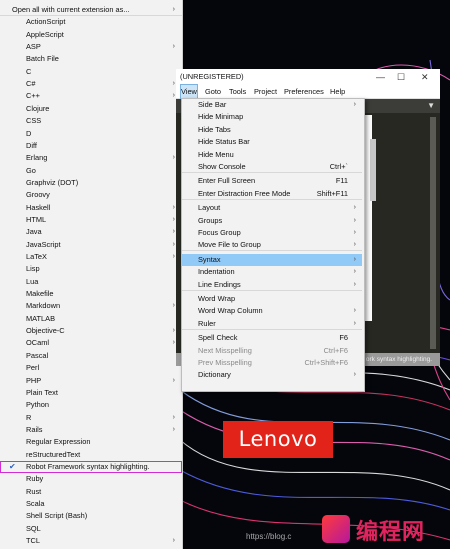 Image resolution: width=450 pixels, height=549 pixels. Describe the element at coordinates (272, 233) in the screenshot. I see `view-menu-item: Focus Group ›` at that location.